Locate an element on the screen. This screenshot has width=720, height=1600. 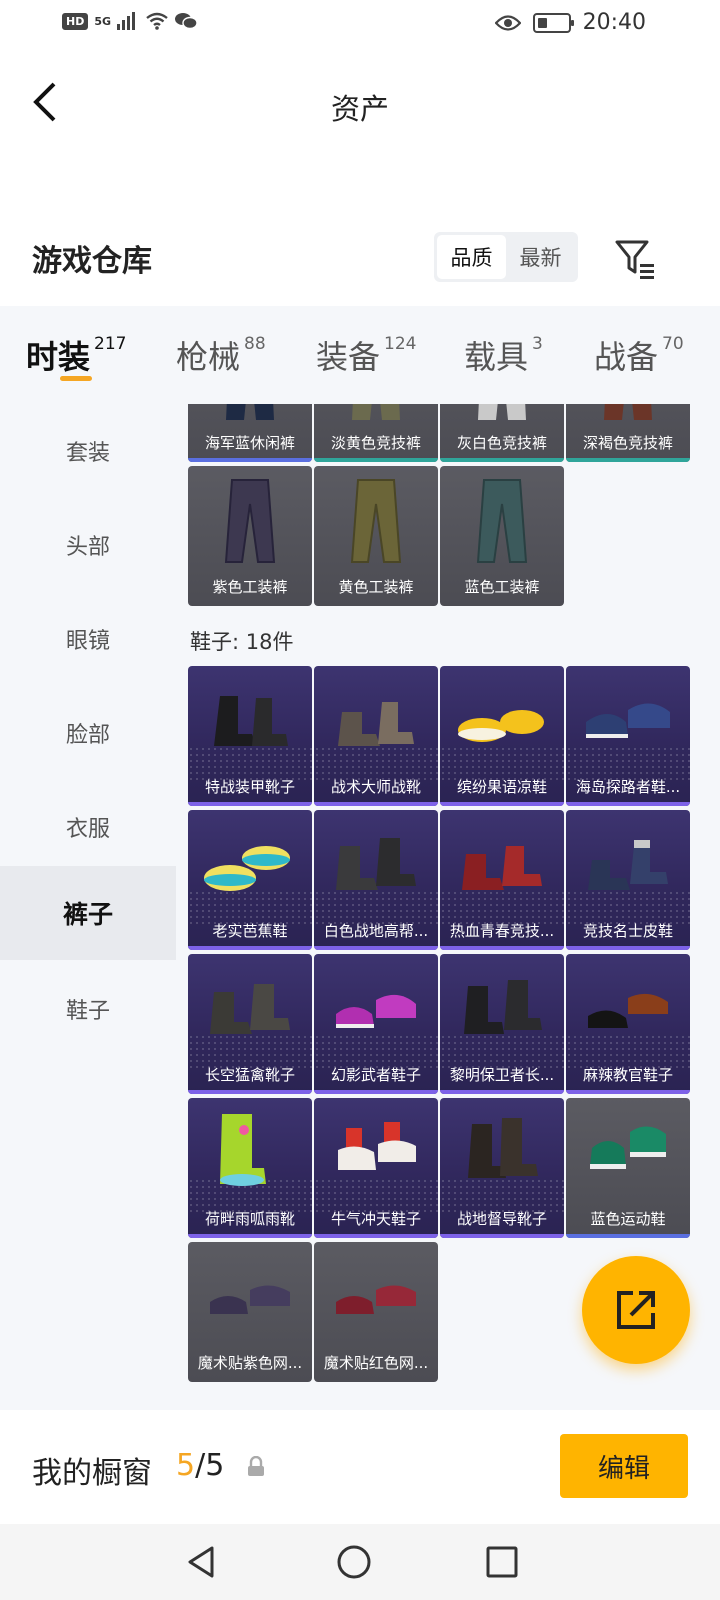
eye-icon is located at coordinates (507, 22).